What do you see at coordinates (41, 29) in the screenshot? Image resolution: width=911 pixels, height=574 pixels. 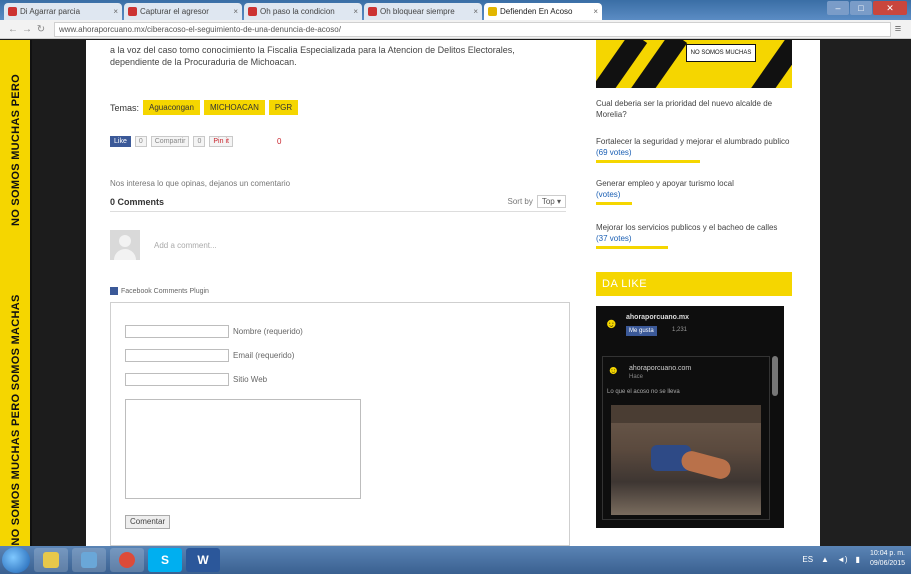 I see `reload-icon: ↻` at bounding box center [41, 29].